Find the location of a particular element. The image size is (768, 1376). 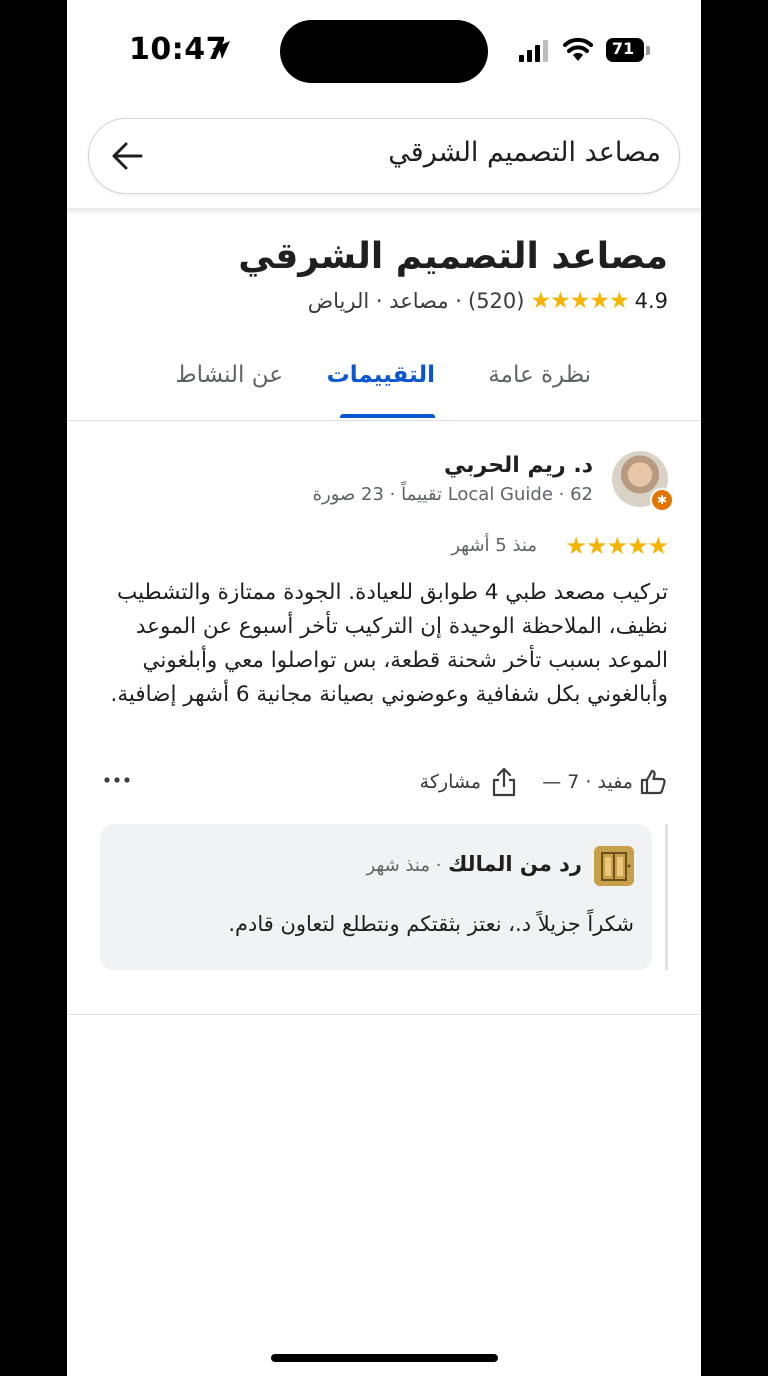

owner-reply-header: رد من المالك · منذ شهر is located at coordinates (474, 864).